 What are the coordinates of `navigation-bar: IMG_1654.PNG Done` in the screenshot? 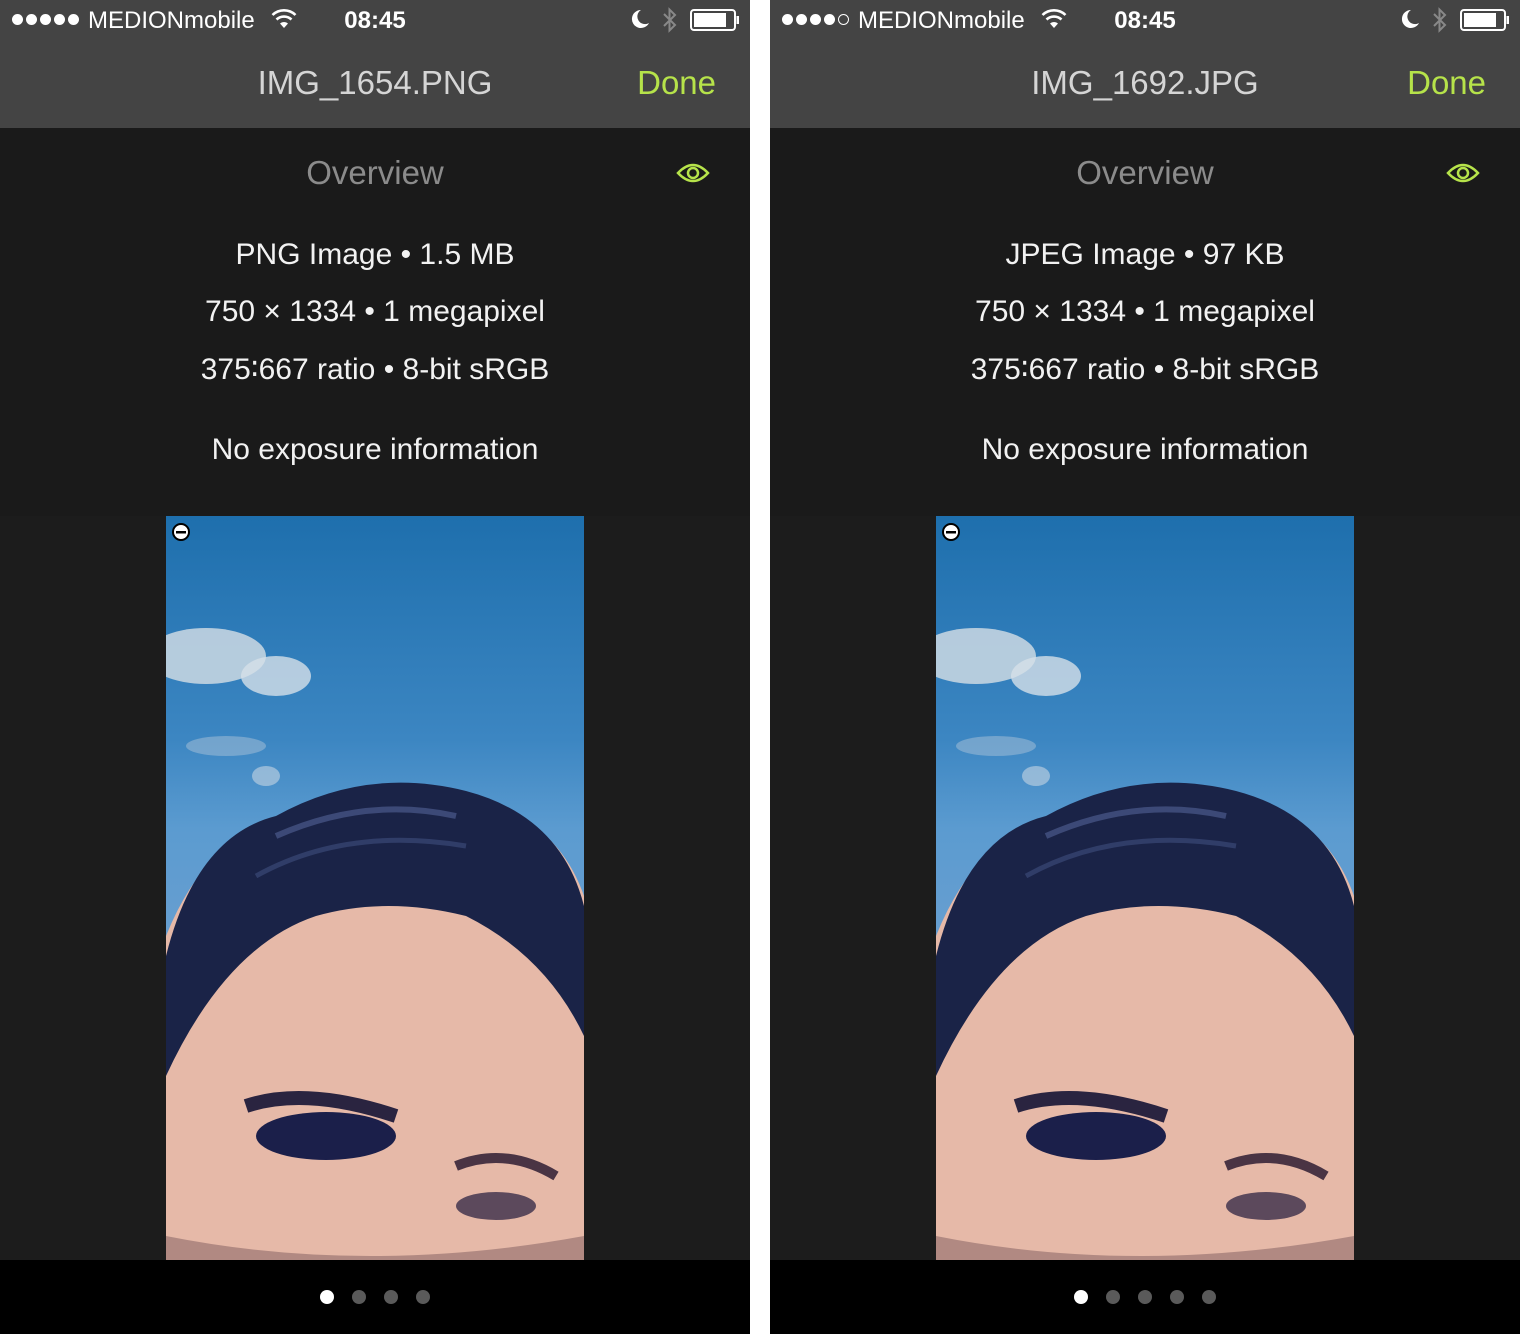 It's located at (375, 85).